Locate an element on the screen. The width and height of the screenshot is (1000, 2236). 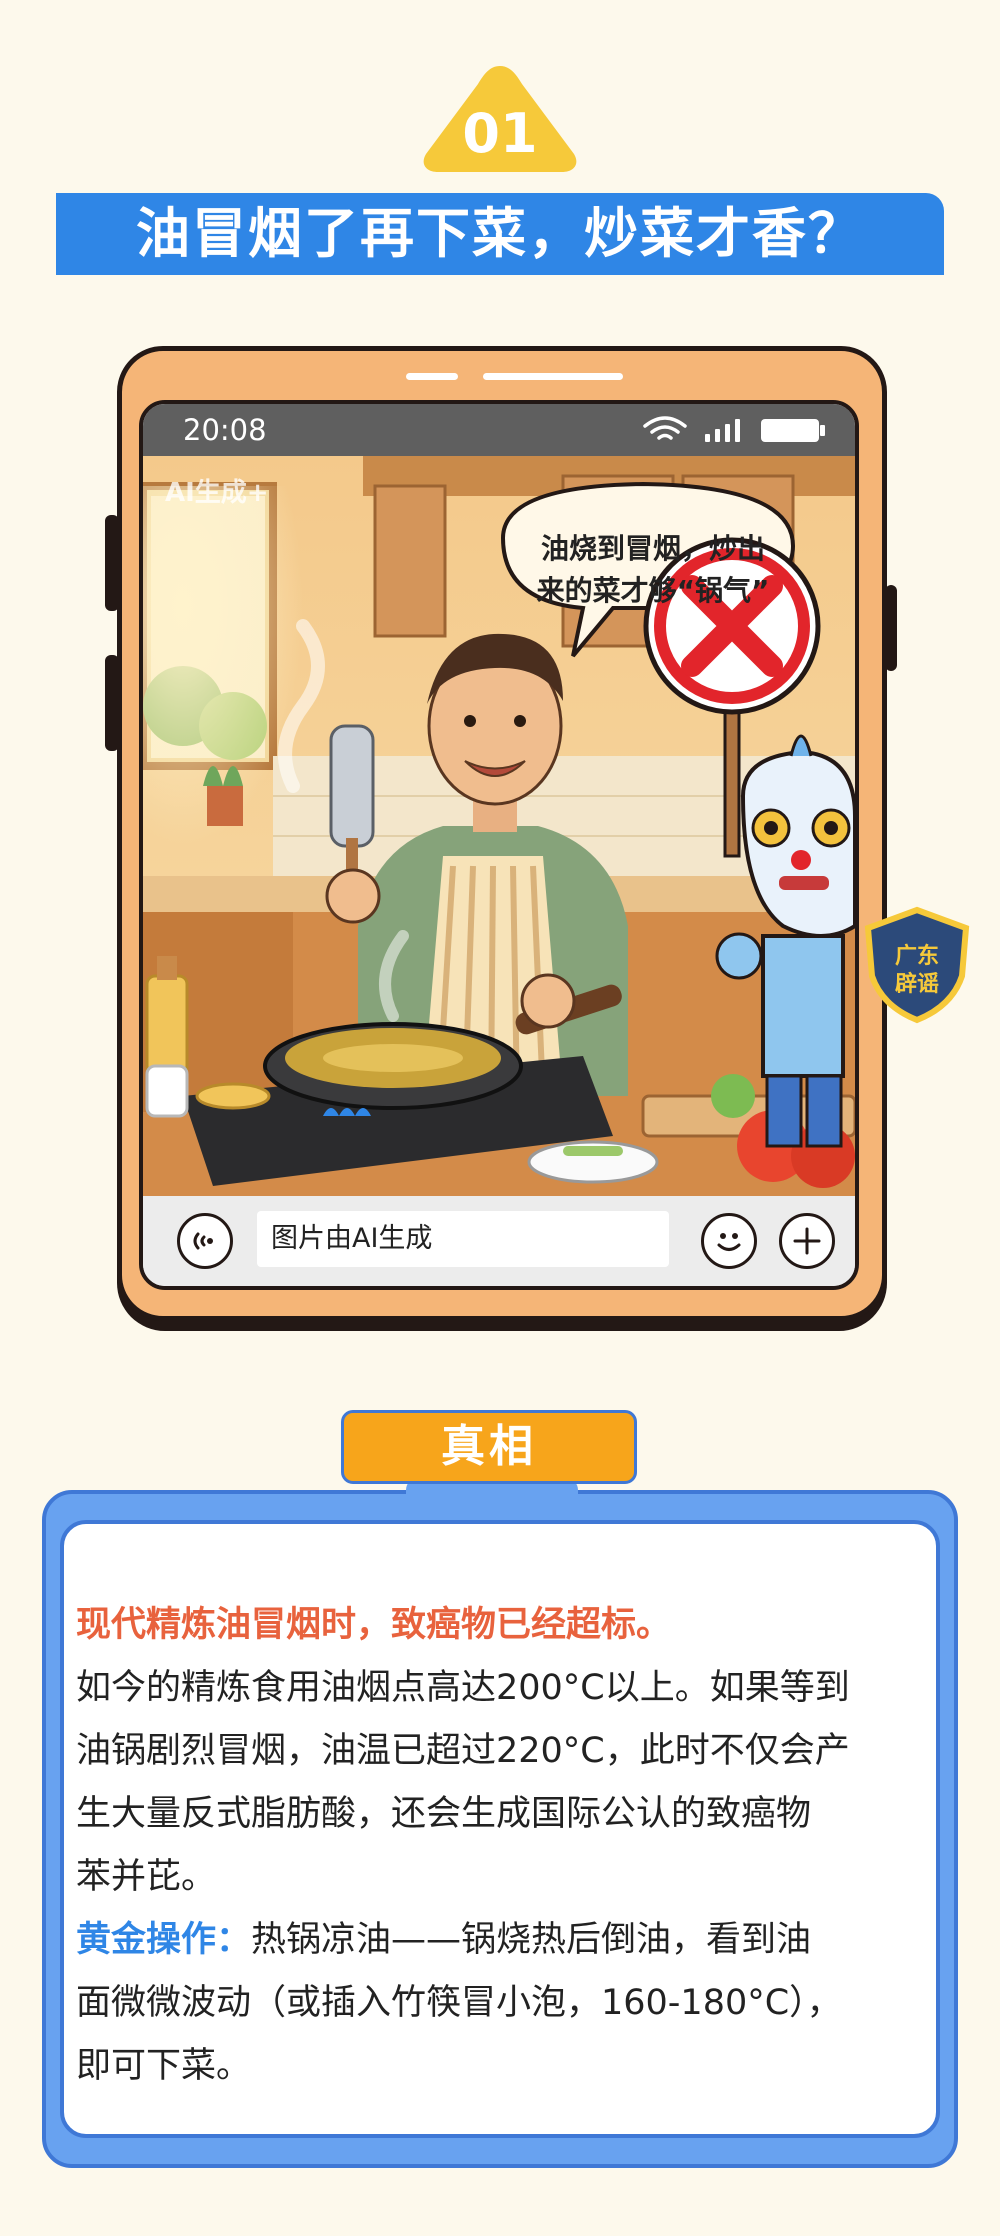
battery-icon is located at coordinates (793, 430).